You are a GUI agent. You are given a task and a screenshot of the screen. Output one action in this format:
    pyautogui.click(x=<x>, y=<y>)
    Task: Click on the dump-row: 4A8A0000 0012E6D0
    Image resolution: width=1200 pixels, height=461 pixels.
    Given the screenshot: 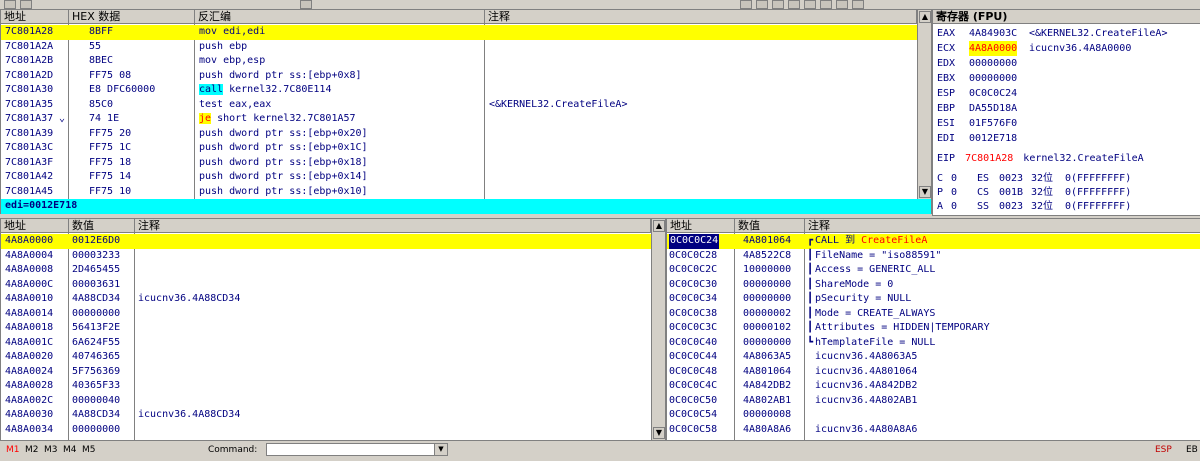 What is the action you would take?
    pyautogui.click(x=326, y=241)
    